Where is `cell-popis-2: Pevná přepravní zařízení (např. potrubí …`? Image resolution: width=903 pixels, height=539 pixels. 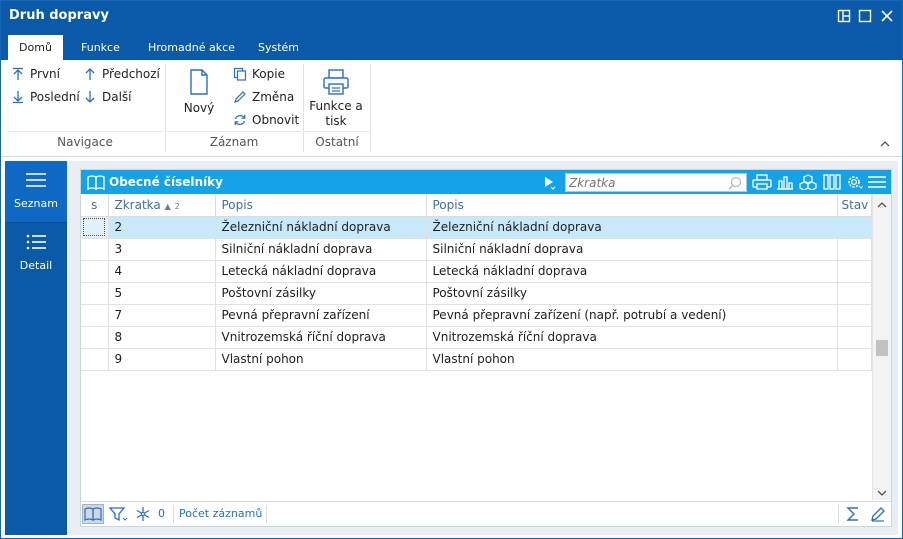
cell-popis-2: Pevná přepravní zařízení (např. potrubí … is located at coordinates (632, 315).